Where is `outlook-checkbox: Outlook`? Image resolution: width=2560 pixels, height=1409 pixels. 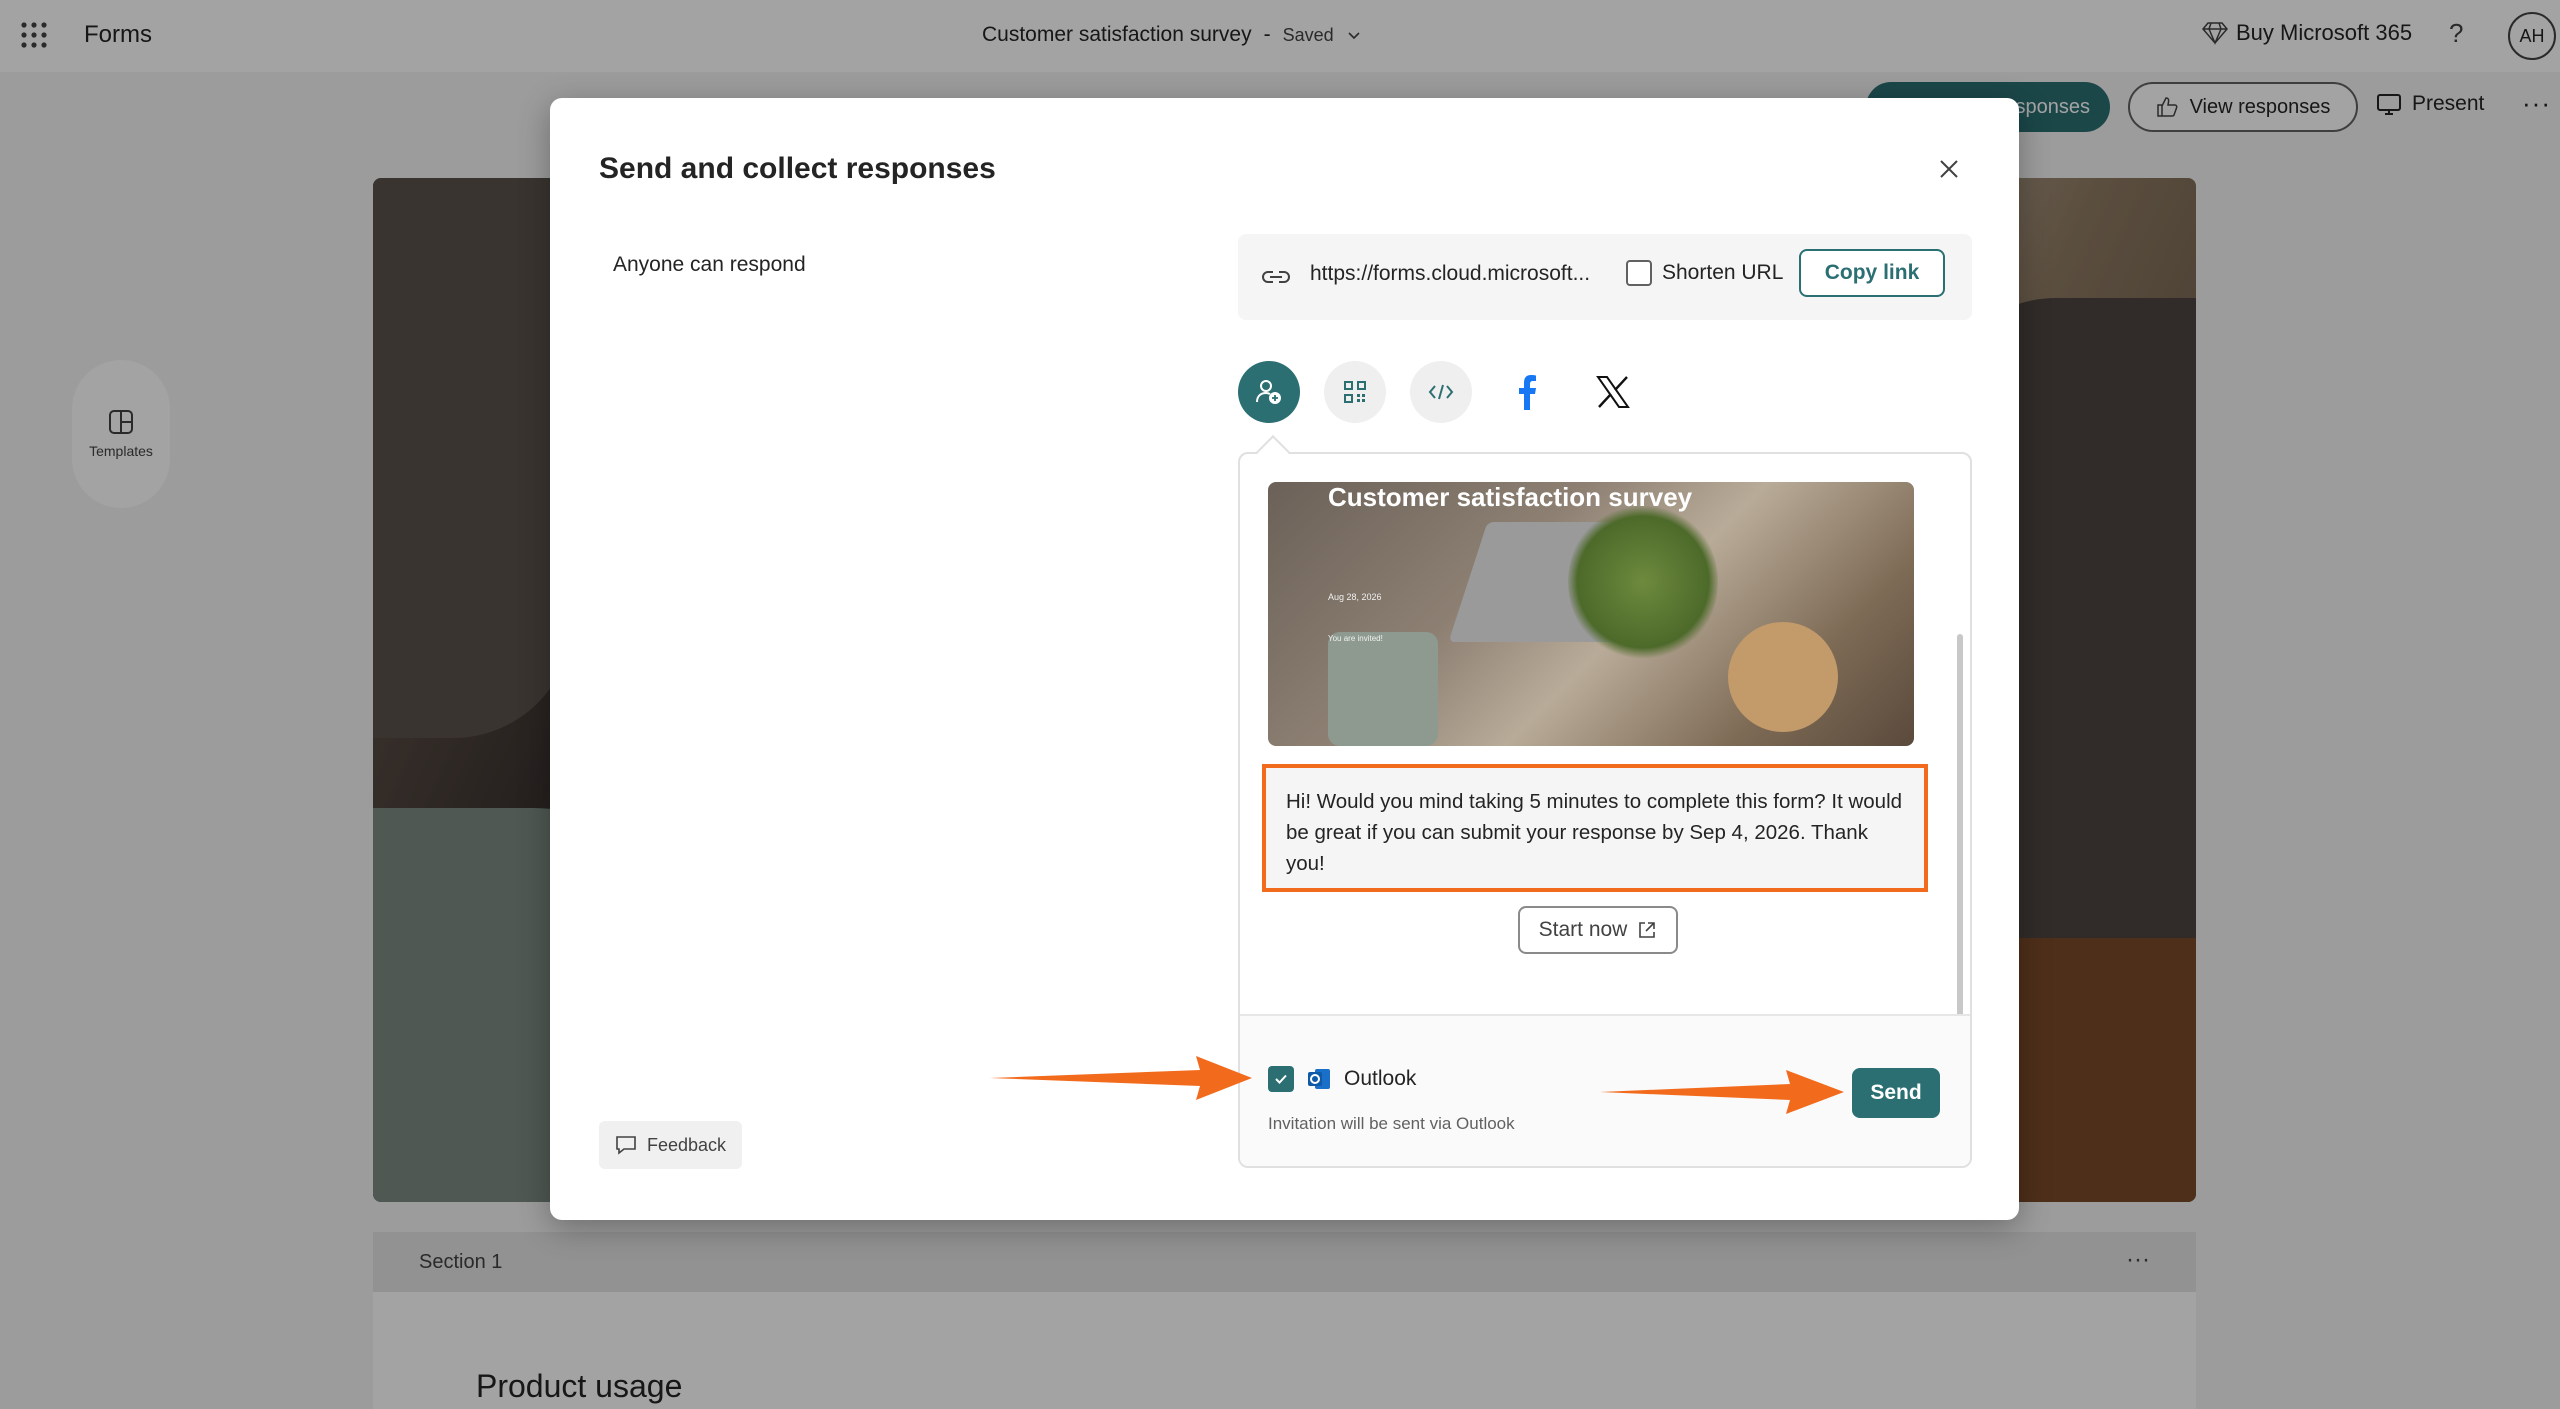 outlook-checkbox: Outlook is located at coordinates (1342, 1079).